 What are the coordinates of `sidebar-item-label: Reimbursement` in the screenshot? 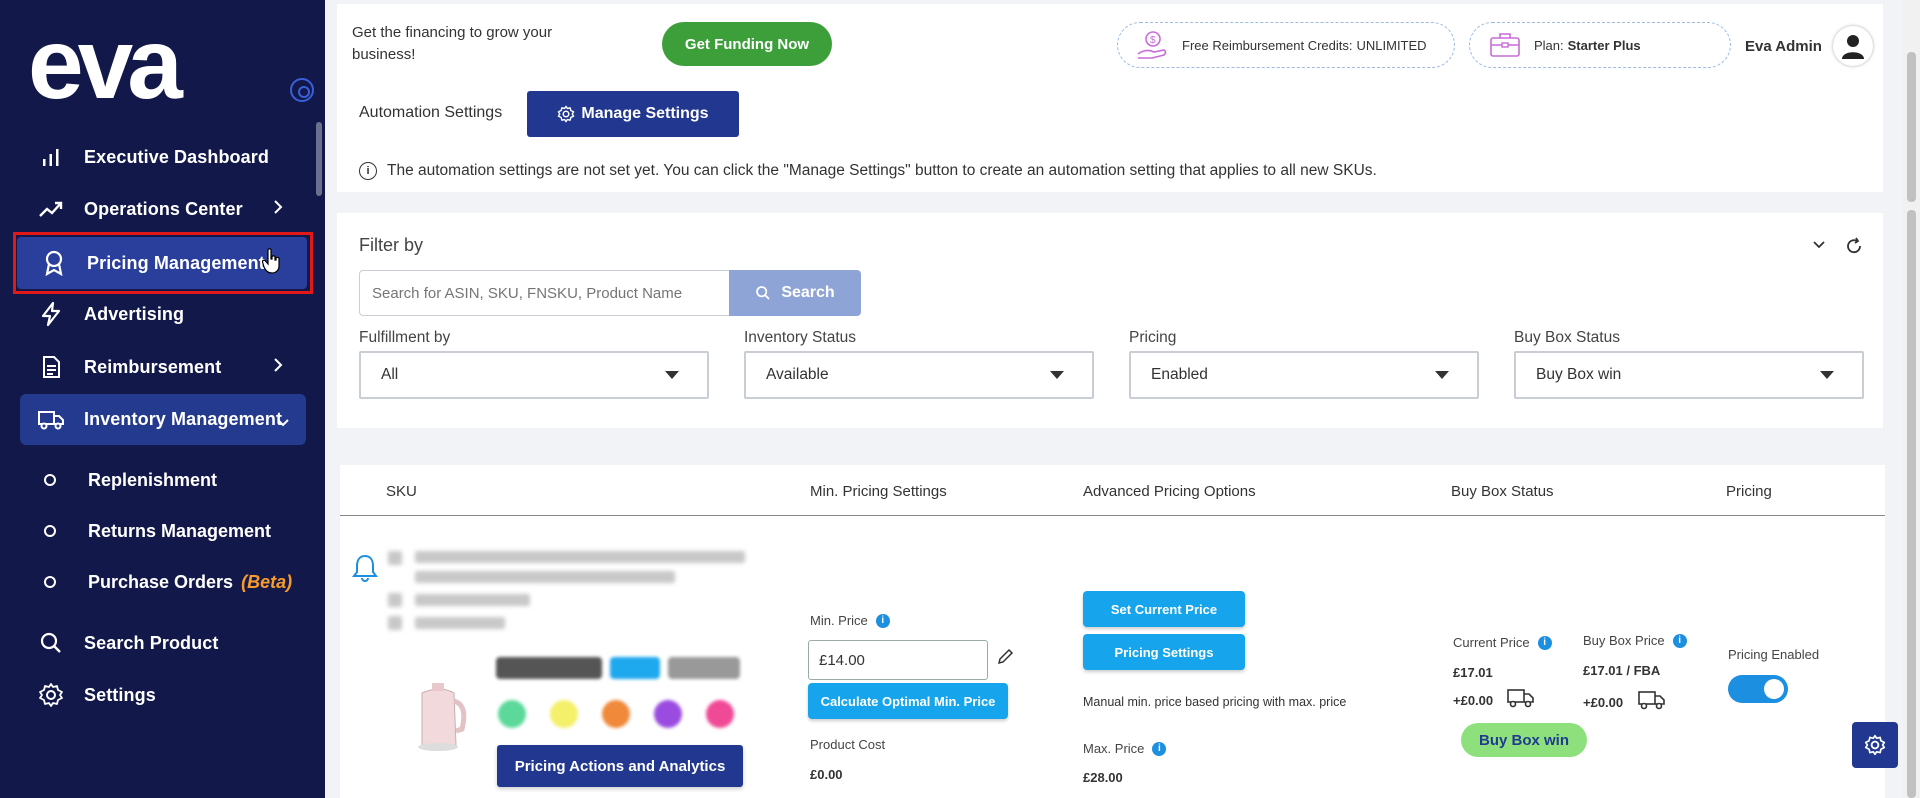 It's located at (153, 366).